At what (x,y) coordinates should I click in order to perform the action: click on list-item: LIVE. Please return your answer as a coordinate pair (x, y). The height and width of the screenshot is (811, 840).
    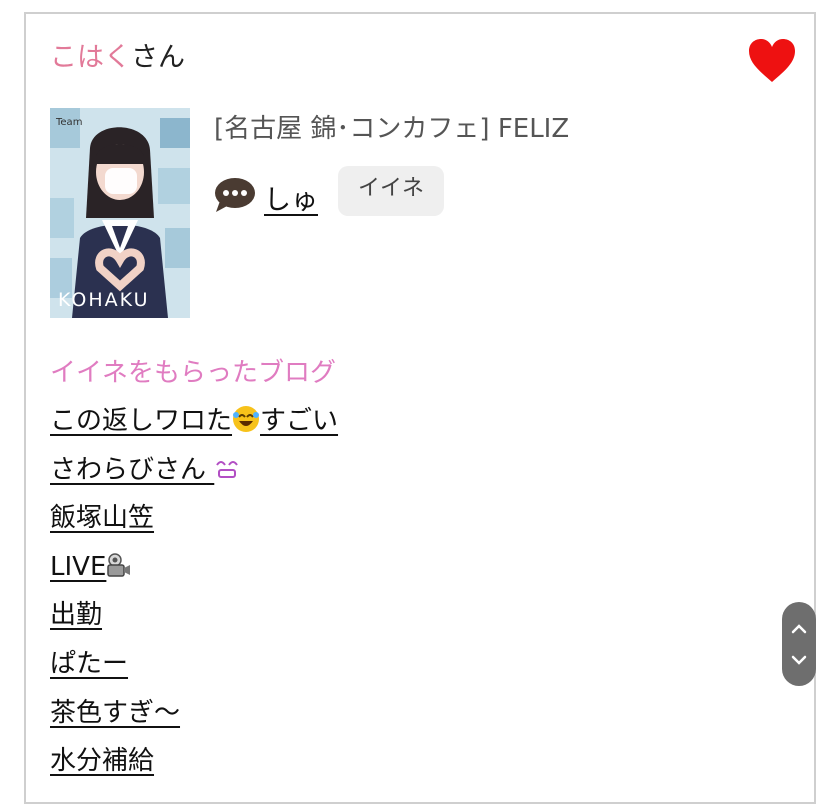
    Looking at the image, I should click on (194, 574).